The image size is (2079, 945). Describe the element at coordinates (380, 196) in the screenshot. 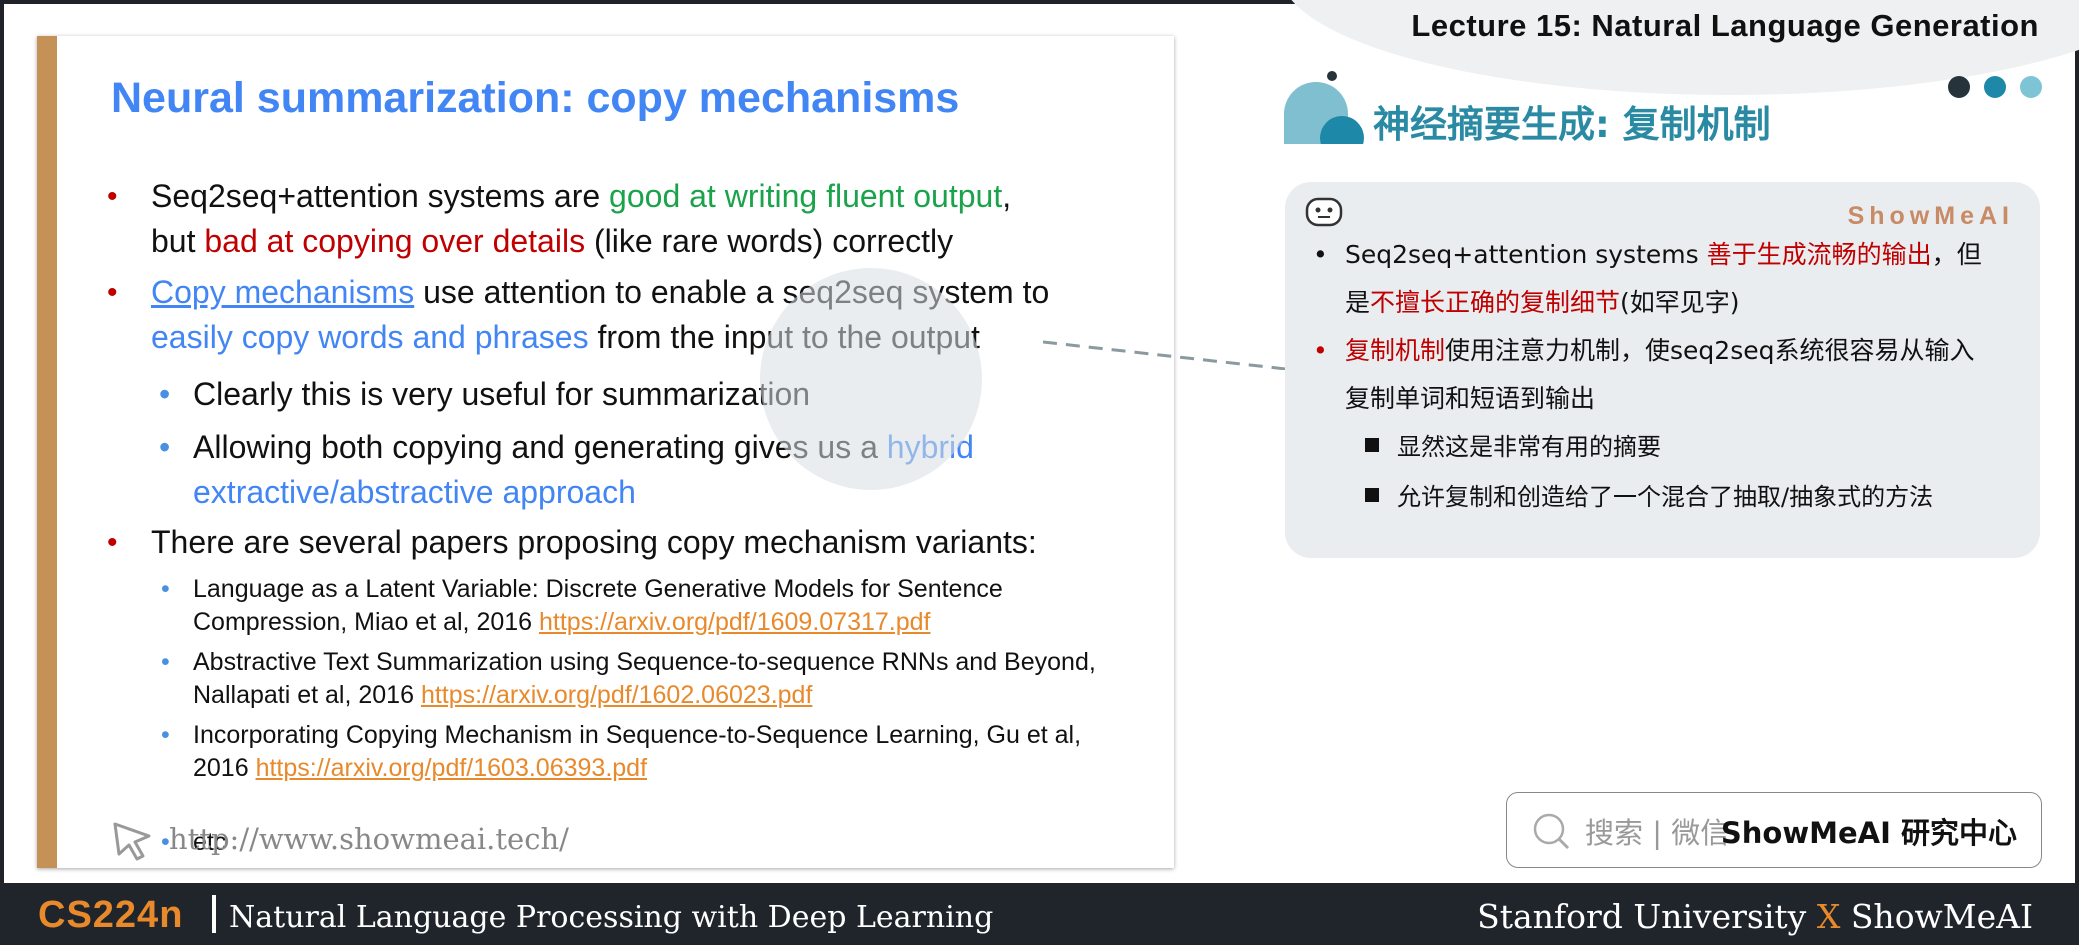

I see `bullet-1-text: Seq2seq+attention systems are` at that location.